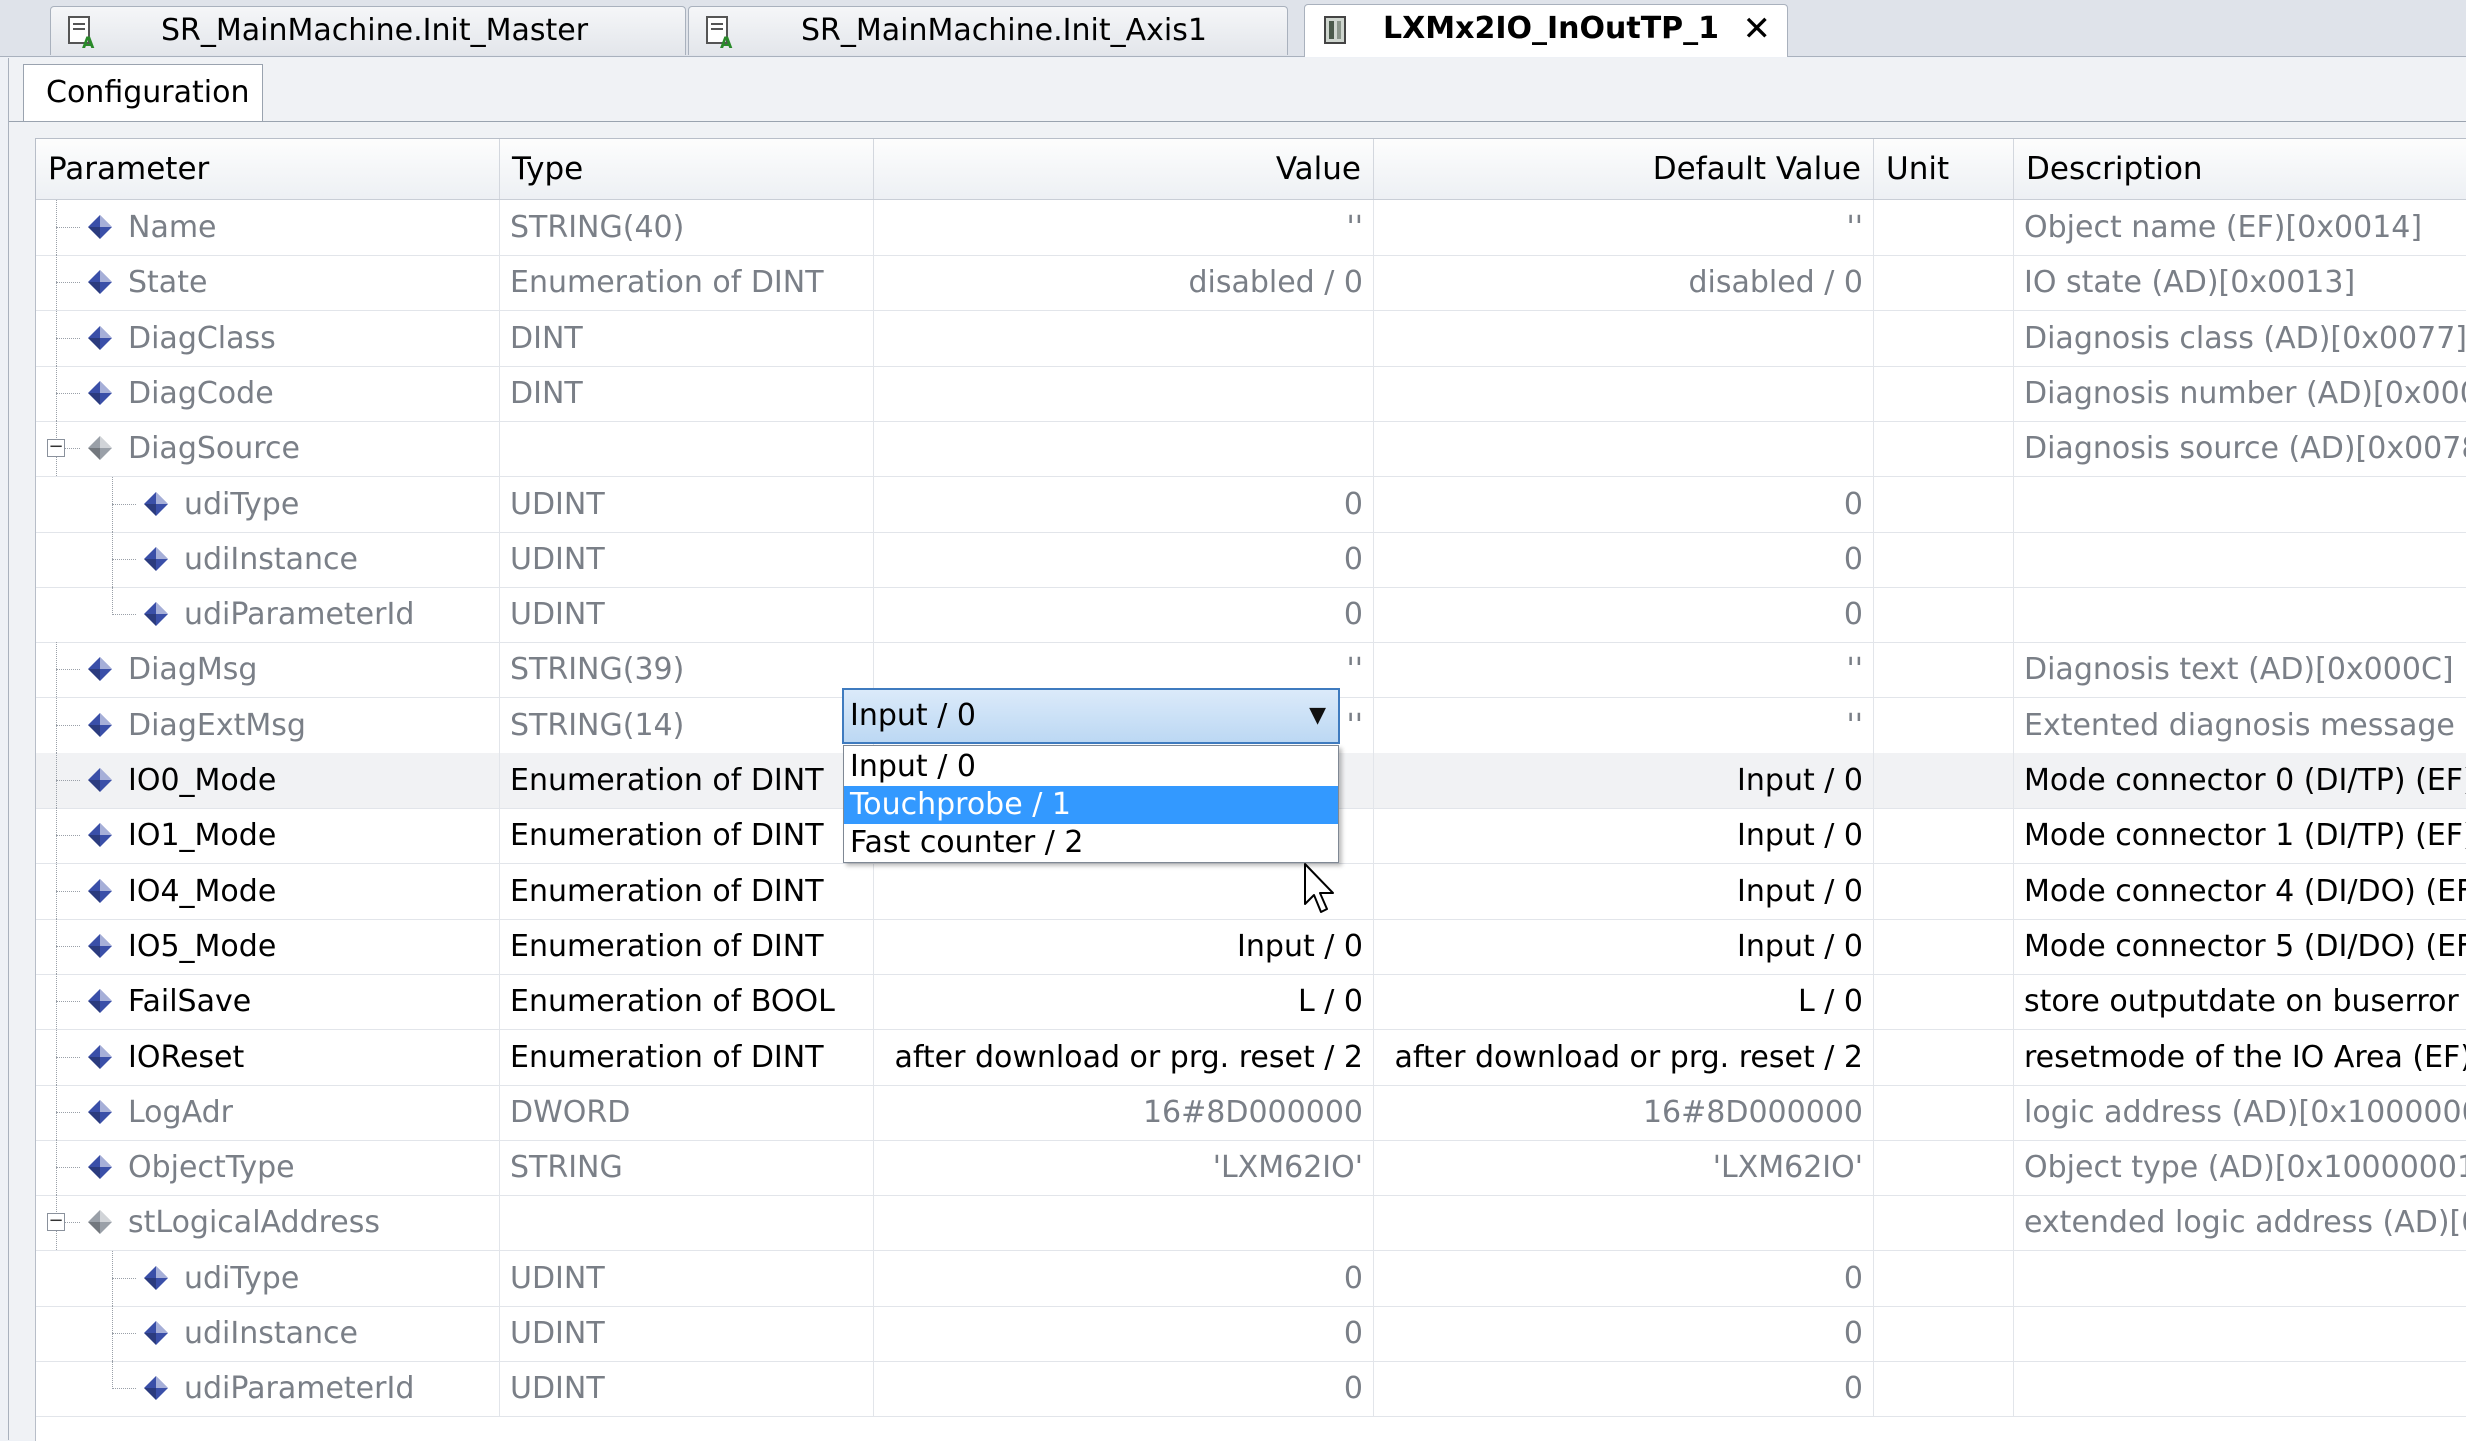 This screenshot has width=2466, height=1441. Describe the element at coordinates (1124, 946) in the screenshot. I see `value-cell: Input / 0` at that location.